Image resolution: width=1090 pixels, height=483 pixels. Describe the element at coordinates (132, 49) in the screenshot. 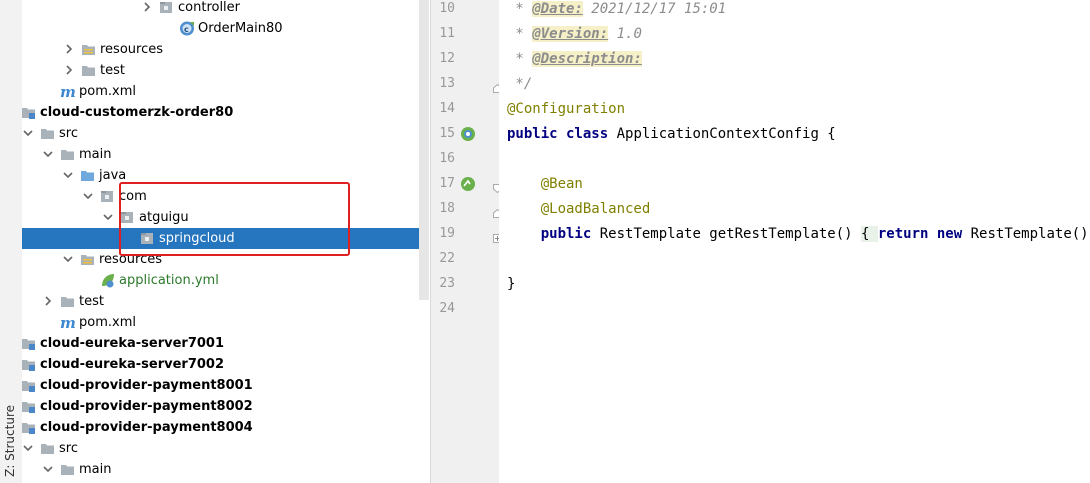

I see `tree-item-label: resources` at that location.